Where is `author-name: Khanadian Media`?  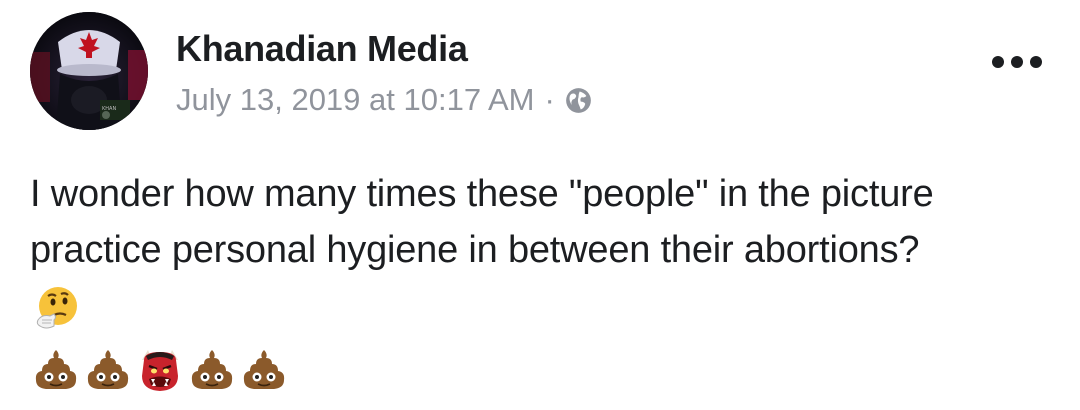 author-name: Khanadian Media is located at coordinates (322, 49).